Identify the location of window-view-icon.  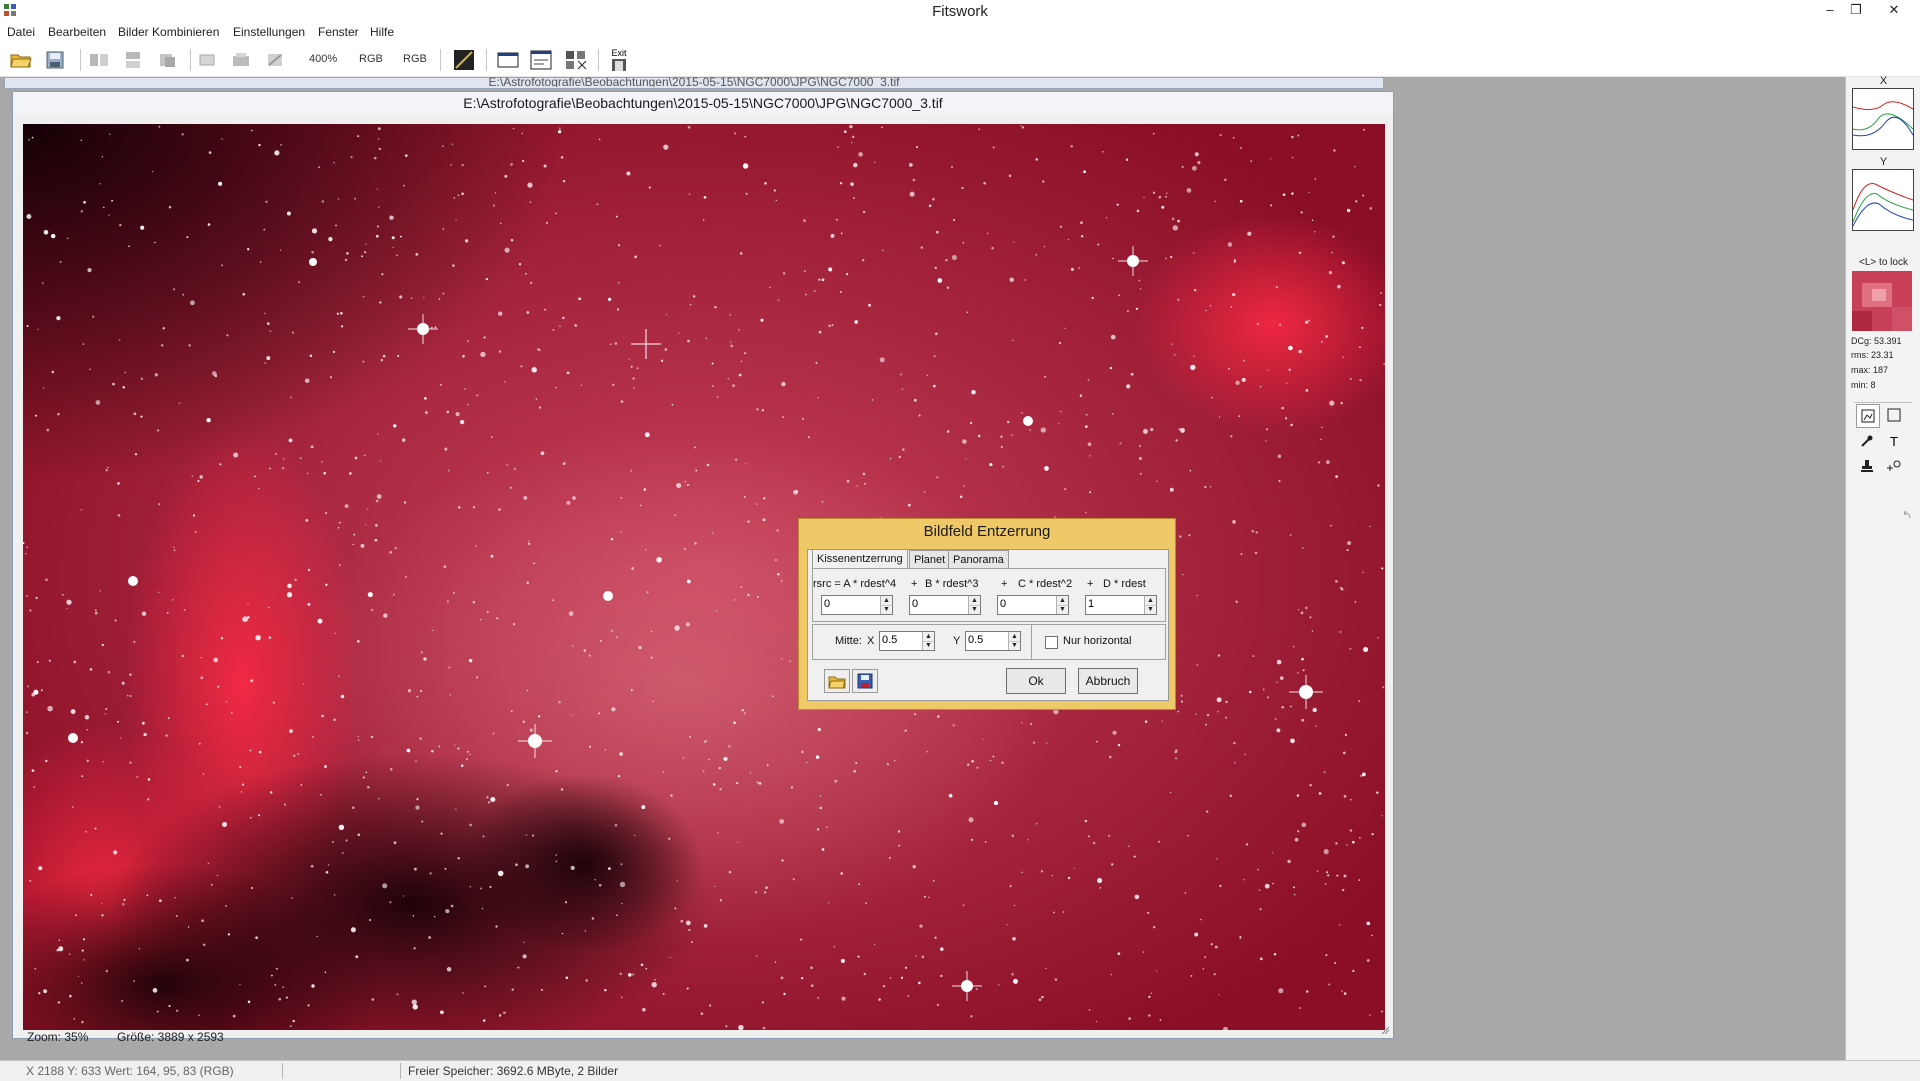
(508, 60).